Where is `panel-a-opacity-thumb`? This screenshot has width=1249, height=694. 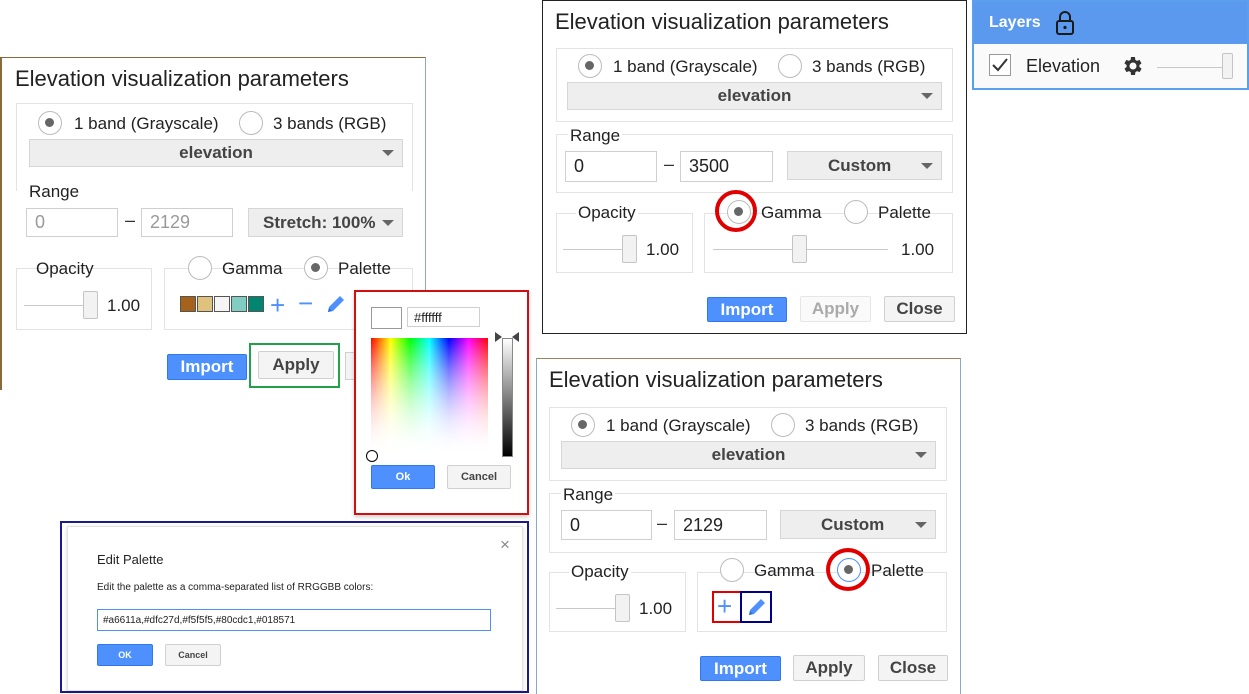 panel-a-opacity-thumb is located at coordinates (90, 305).